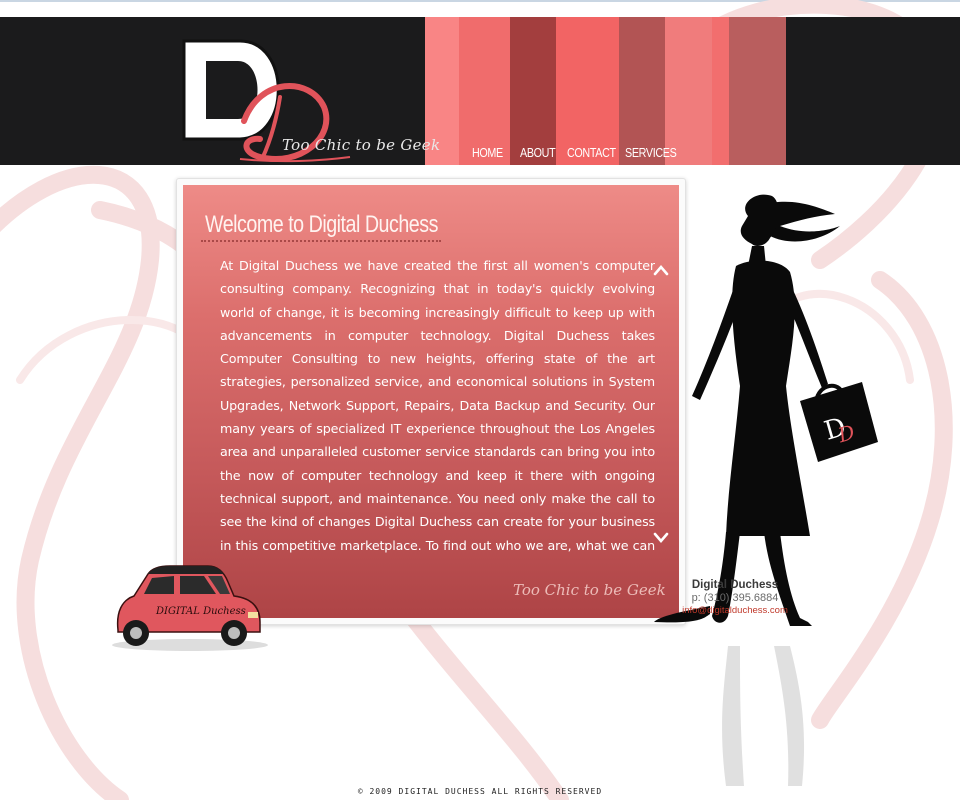 The height and width of the screenshot is (800, 960). I want to click on nav-home: HOME, so click(487, 153).